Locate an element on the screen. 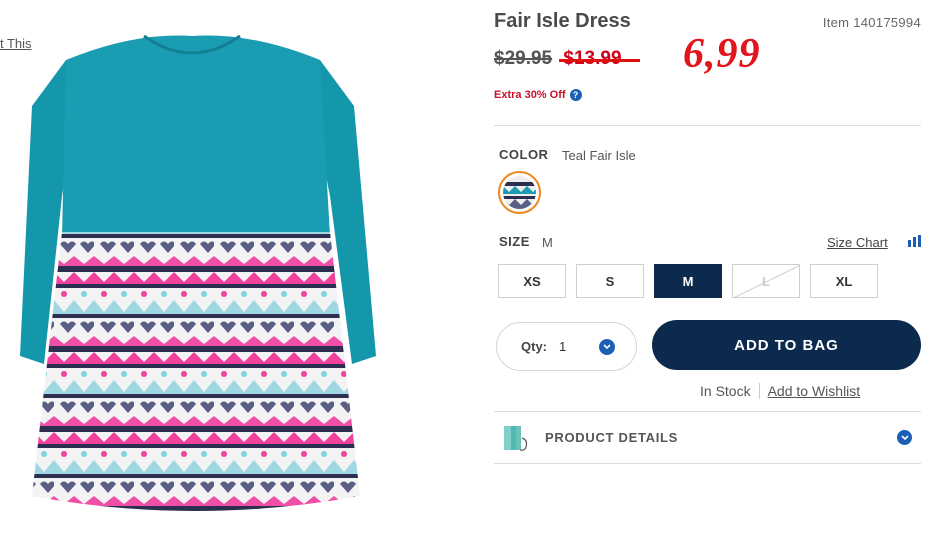 Image resolution: width=928 pixels, height=547 pixels. color-value: Teal Fair Isle is located at coordinates (599, 155).